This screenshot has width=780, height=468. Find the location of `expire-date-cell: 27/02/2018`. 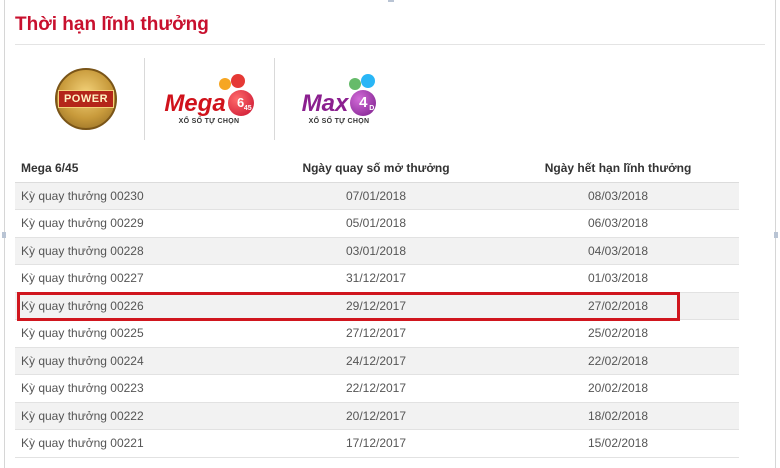

expire-date-cell: 27/02/2018 is located at coordinates (618, 306).